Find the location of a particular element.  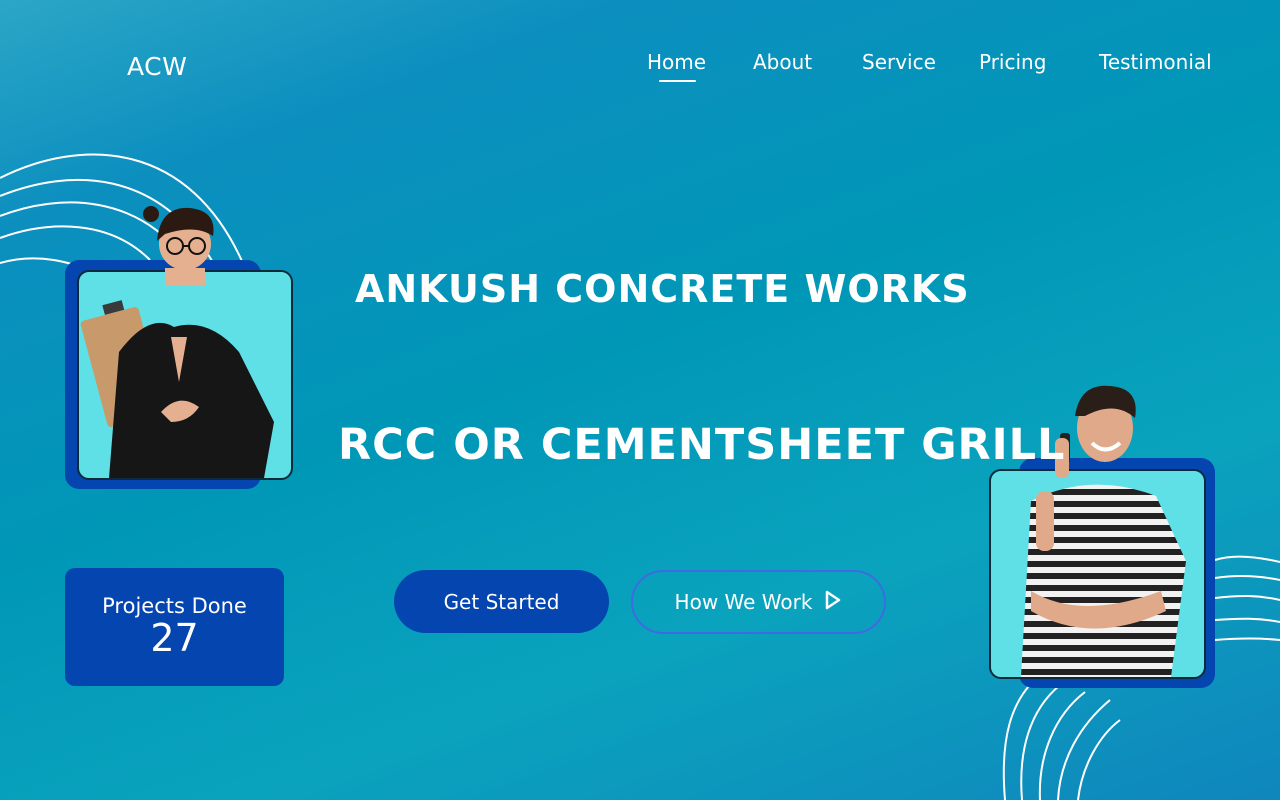

projects-done-value: 27 is located at coordinates (174, 638).